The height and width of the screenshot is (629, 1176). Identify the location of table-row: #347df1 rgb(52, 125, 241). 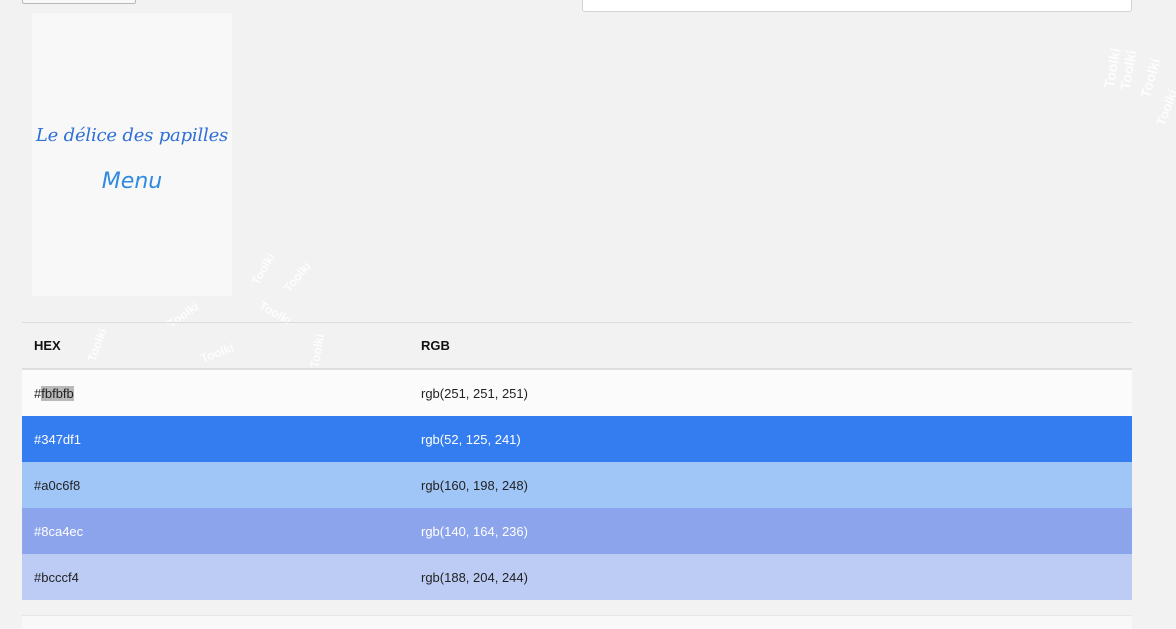
(577, 439).